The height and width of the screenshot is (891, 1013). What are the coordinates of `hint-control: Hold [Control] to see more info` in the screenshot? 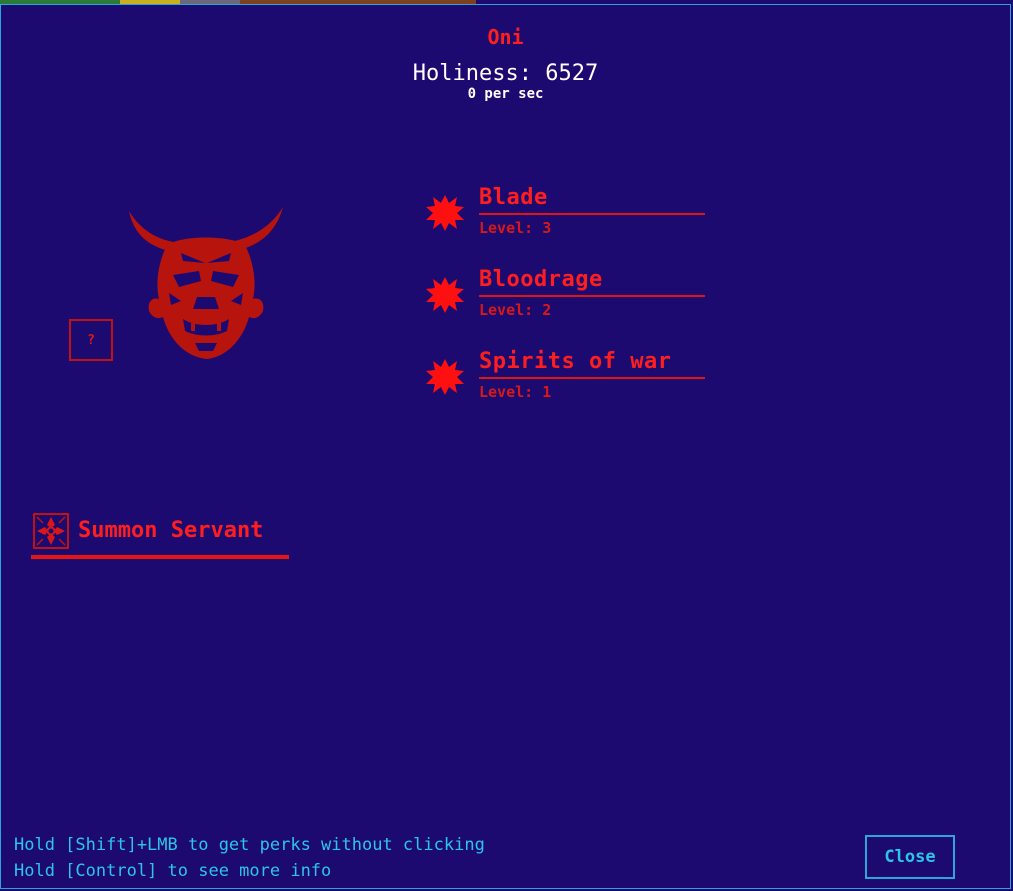 It's located at (173, 871).